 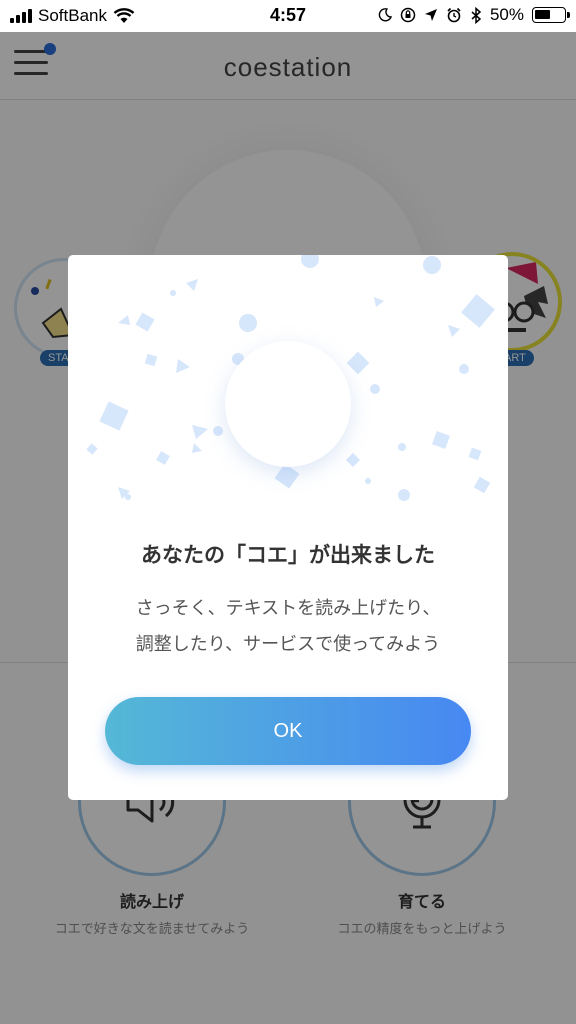 I want to click on voice-logo-bubble, so click(x=288, y=404).